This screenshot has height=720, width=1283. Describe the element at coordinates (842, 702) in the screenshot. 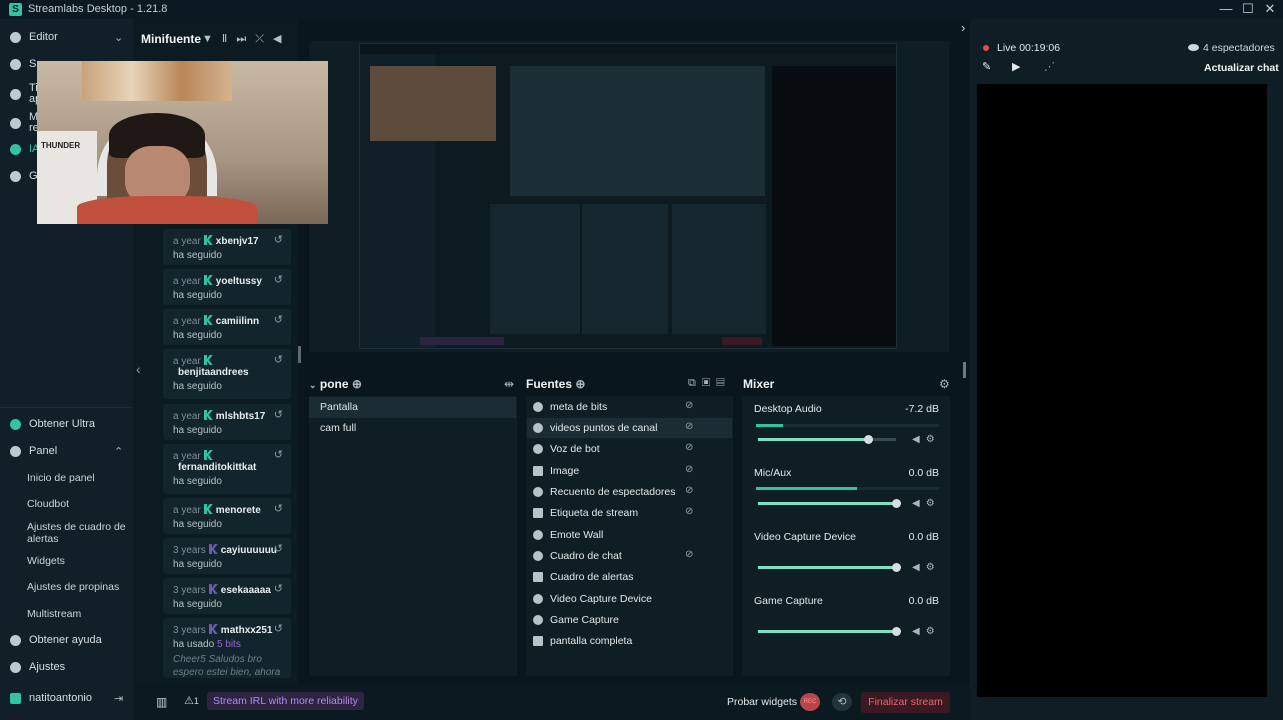

I see `replay-buffer-icon: ⟲` at that location.